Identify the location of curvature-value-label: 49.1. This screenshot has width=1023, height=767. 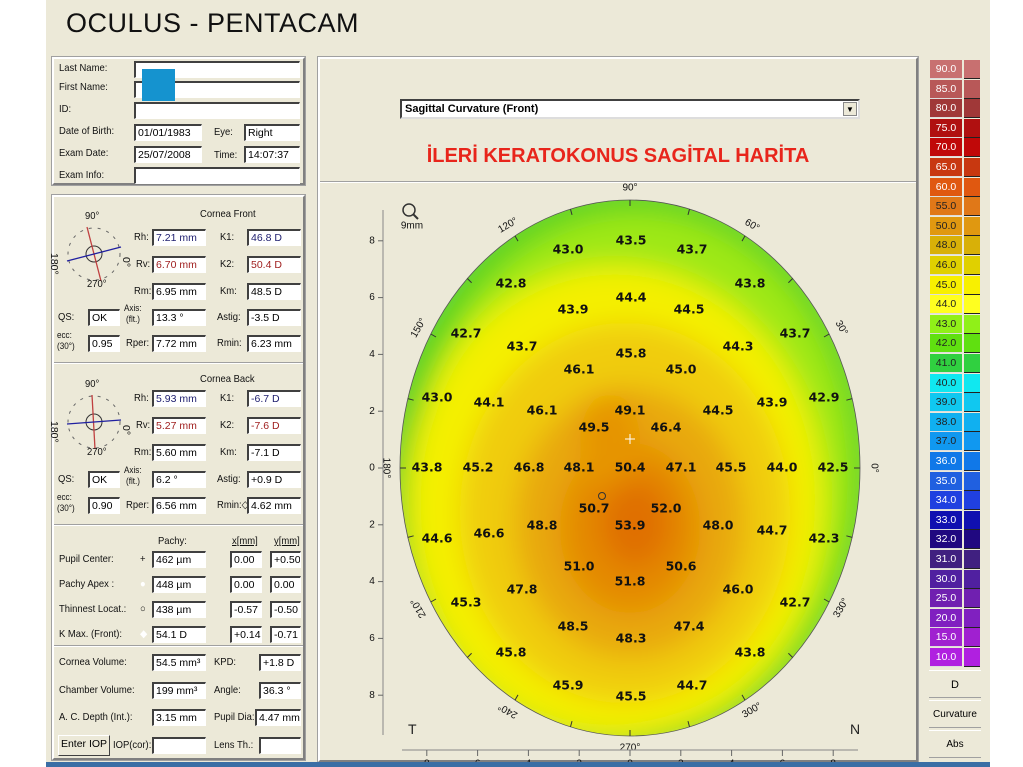
(630, 410).